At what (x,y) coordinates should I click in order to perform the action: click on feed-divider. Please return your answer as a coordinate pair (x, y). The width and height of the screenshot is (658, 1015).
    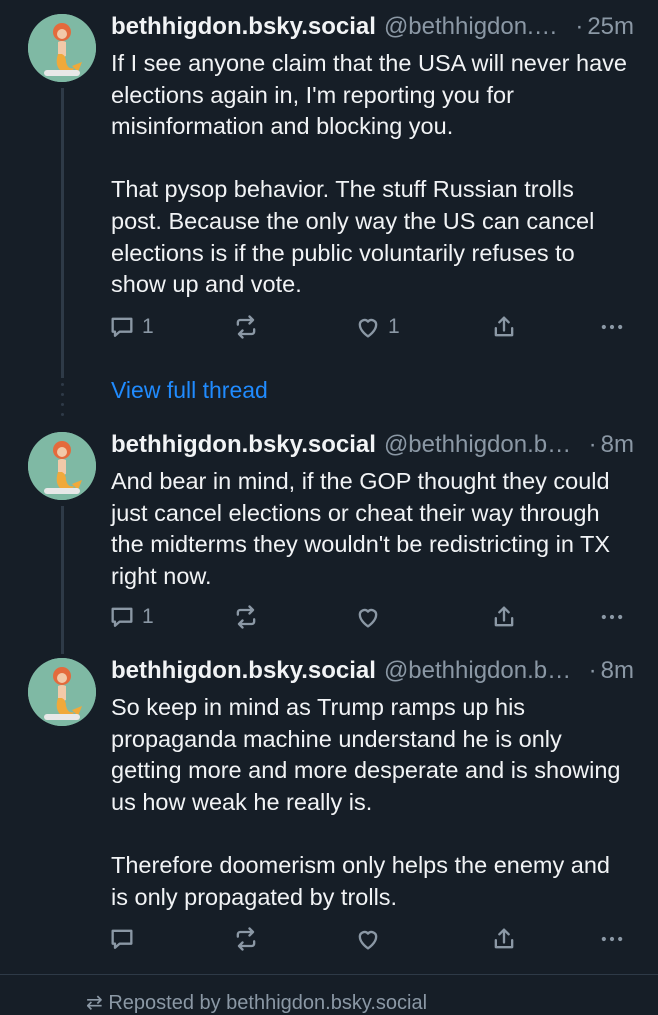
    Looking at the image, I should click on (329, 974).